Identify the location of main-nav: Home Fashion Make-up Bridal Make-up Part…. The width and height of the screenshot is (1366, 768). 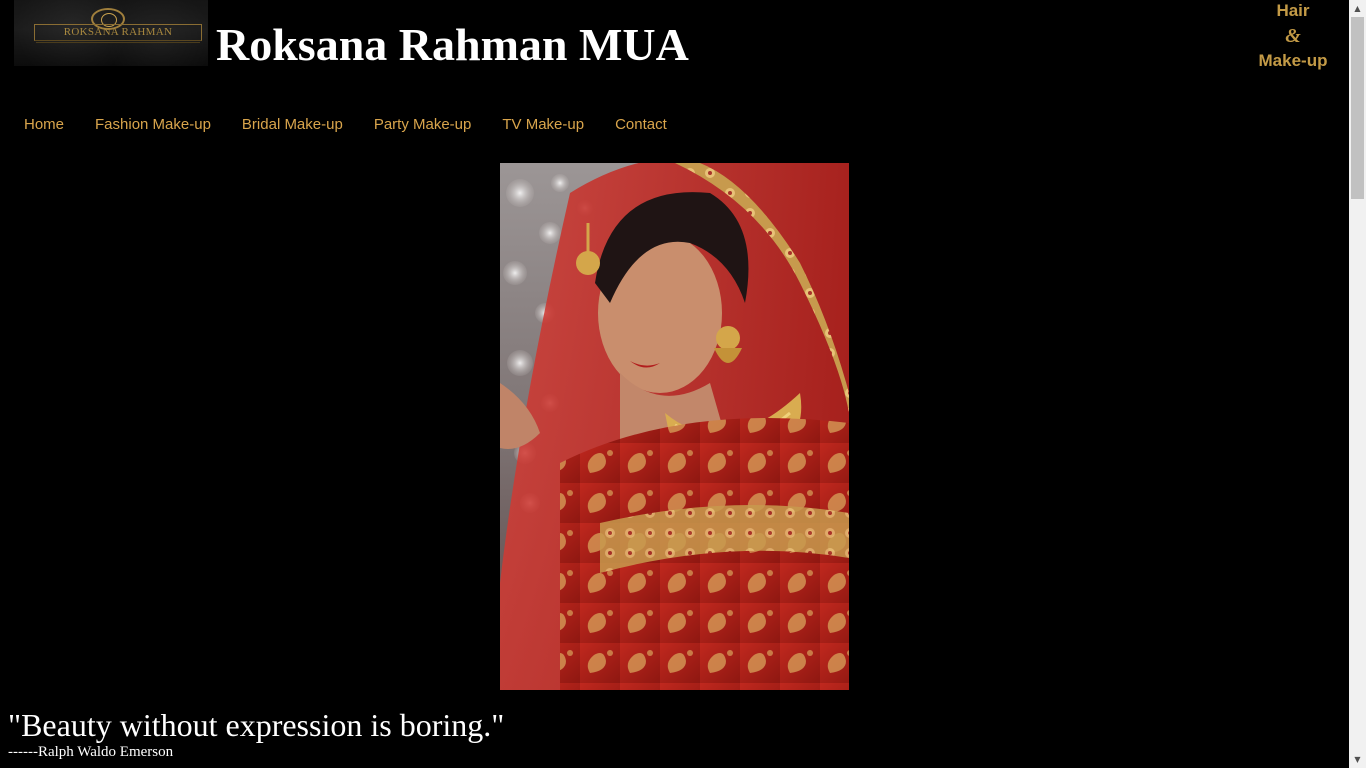
(361, 125).